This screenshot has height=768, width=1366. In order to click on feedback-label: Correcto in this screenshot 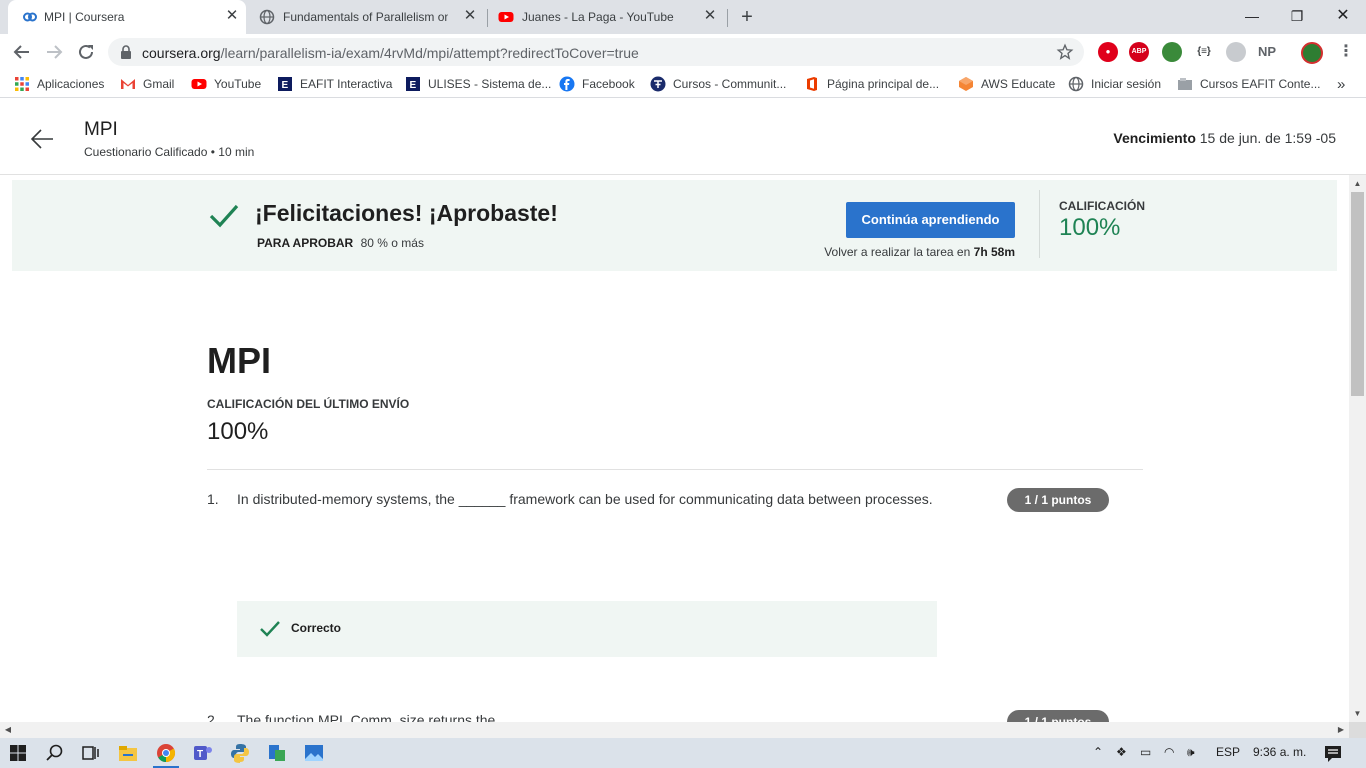, I will do `click(316, 628)`.